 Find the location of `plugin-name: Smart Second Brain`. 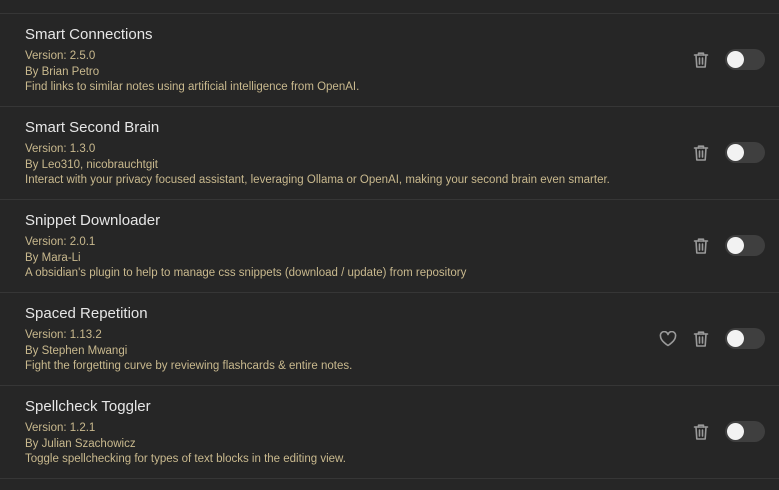

plugin-name: Smart Second Brain is located at coordinates (92, 127).